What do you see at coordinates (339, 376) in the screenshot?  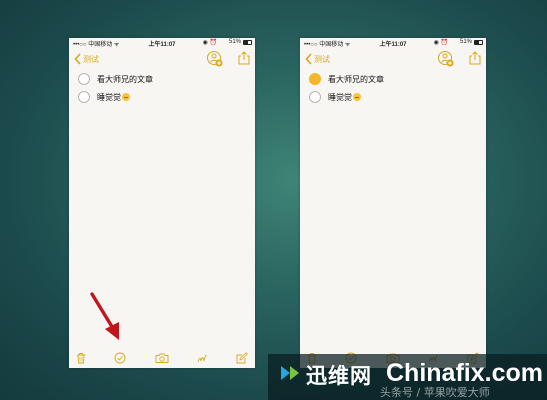 I see `watermark-chinese: 迅维网` at bounding box center [339, 376].